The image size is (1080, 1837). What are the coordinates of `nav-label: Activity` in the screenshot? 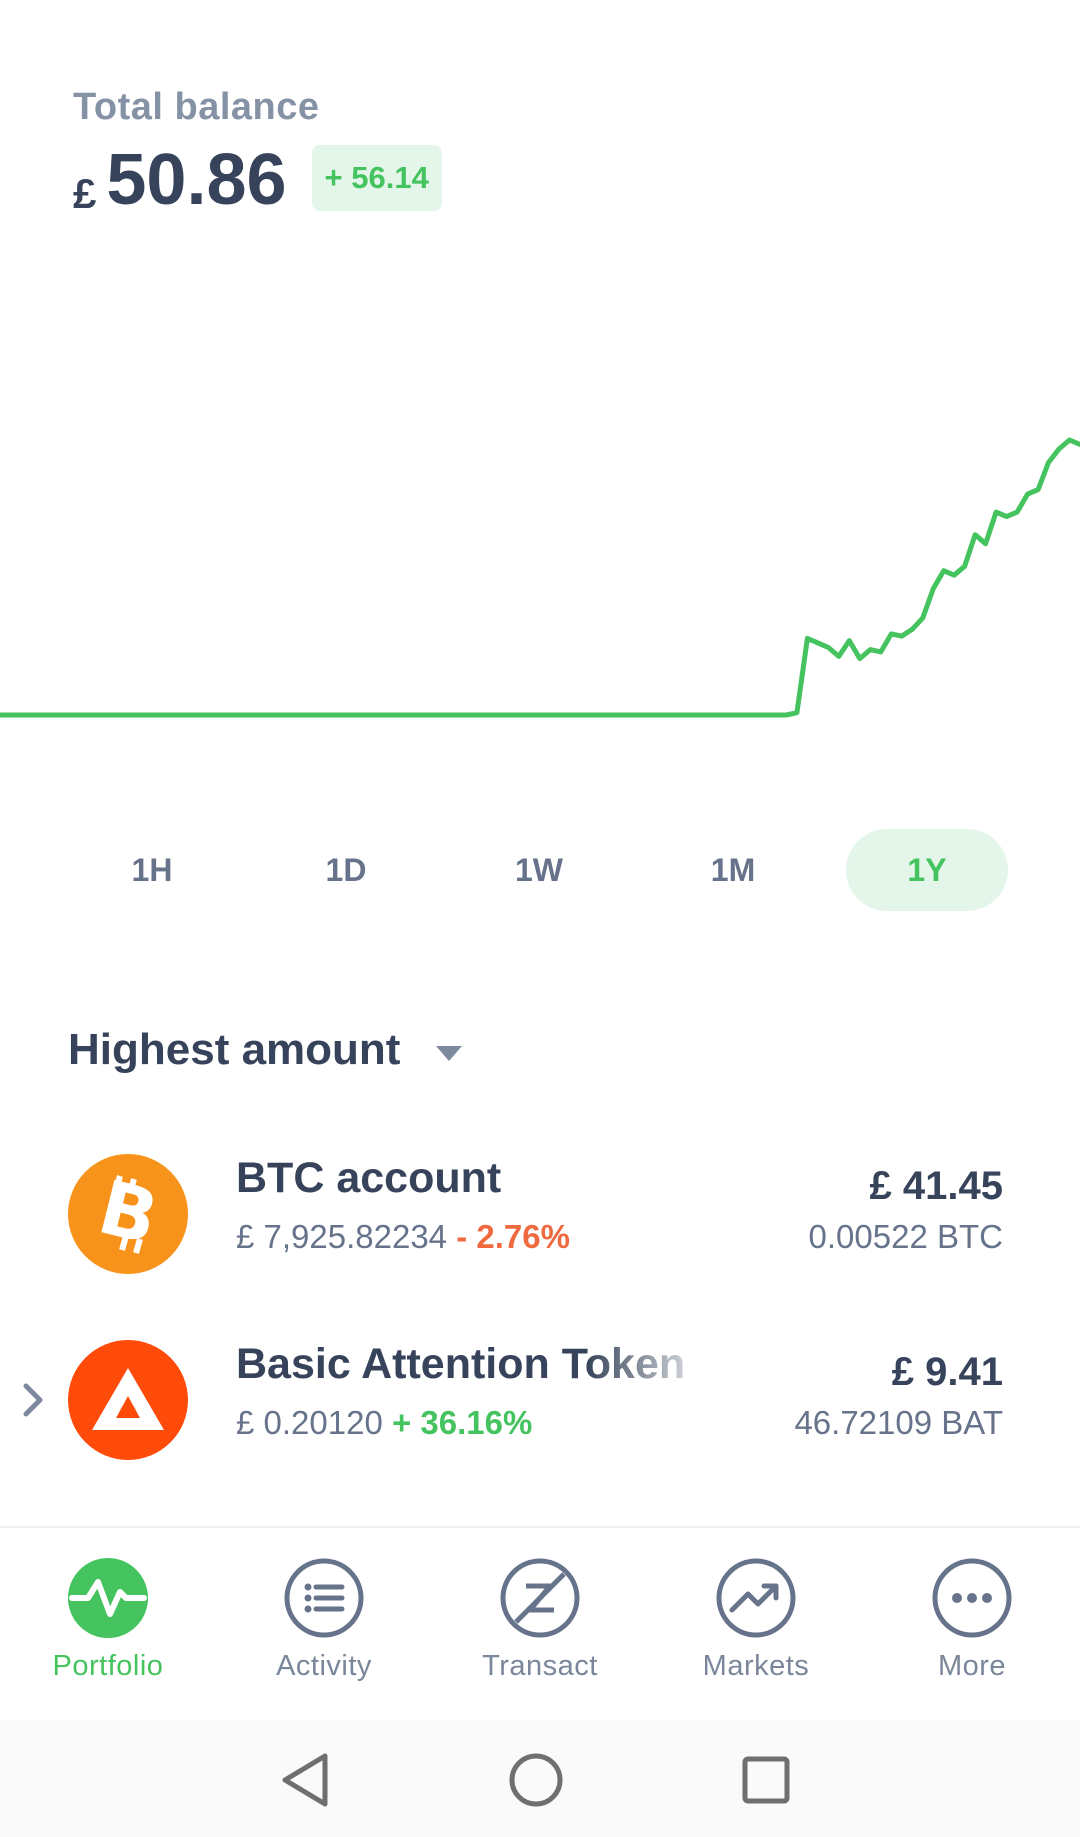 It's located at (324, 1666).